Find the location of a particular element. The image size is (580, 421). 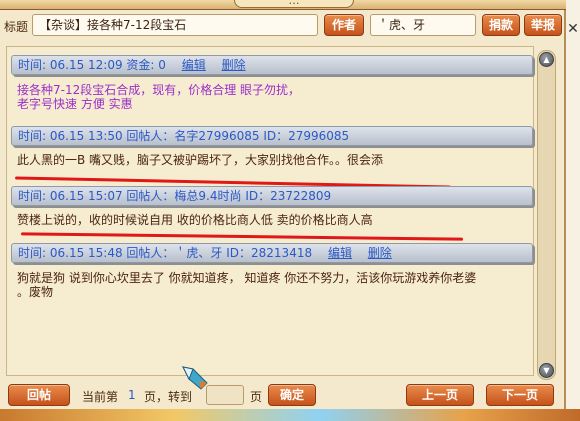

donate-button: 捐款 is located at coordinates (501, 25).